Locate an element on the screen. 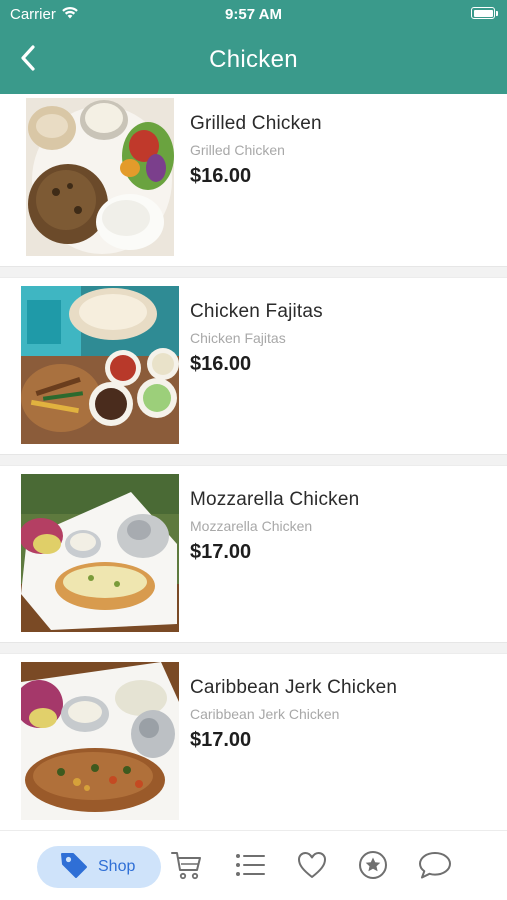 This screenshot has width=507, height=900. product-name: Caribbean Jerk Chicken is located at coordinates (293, 688).